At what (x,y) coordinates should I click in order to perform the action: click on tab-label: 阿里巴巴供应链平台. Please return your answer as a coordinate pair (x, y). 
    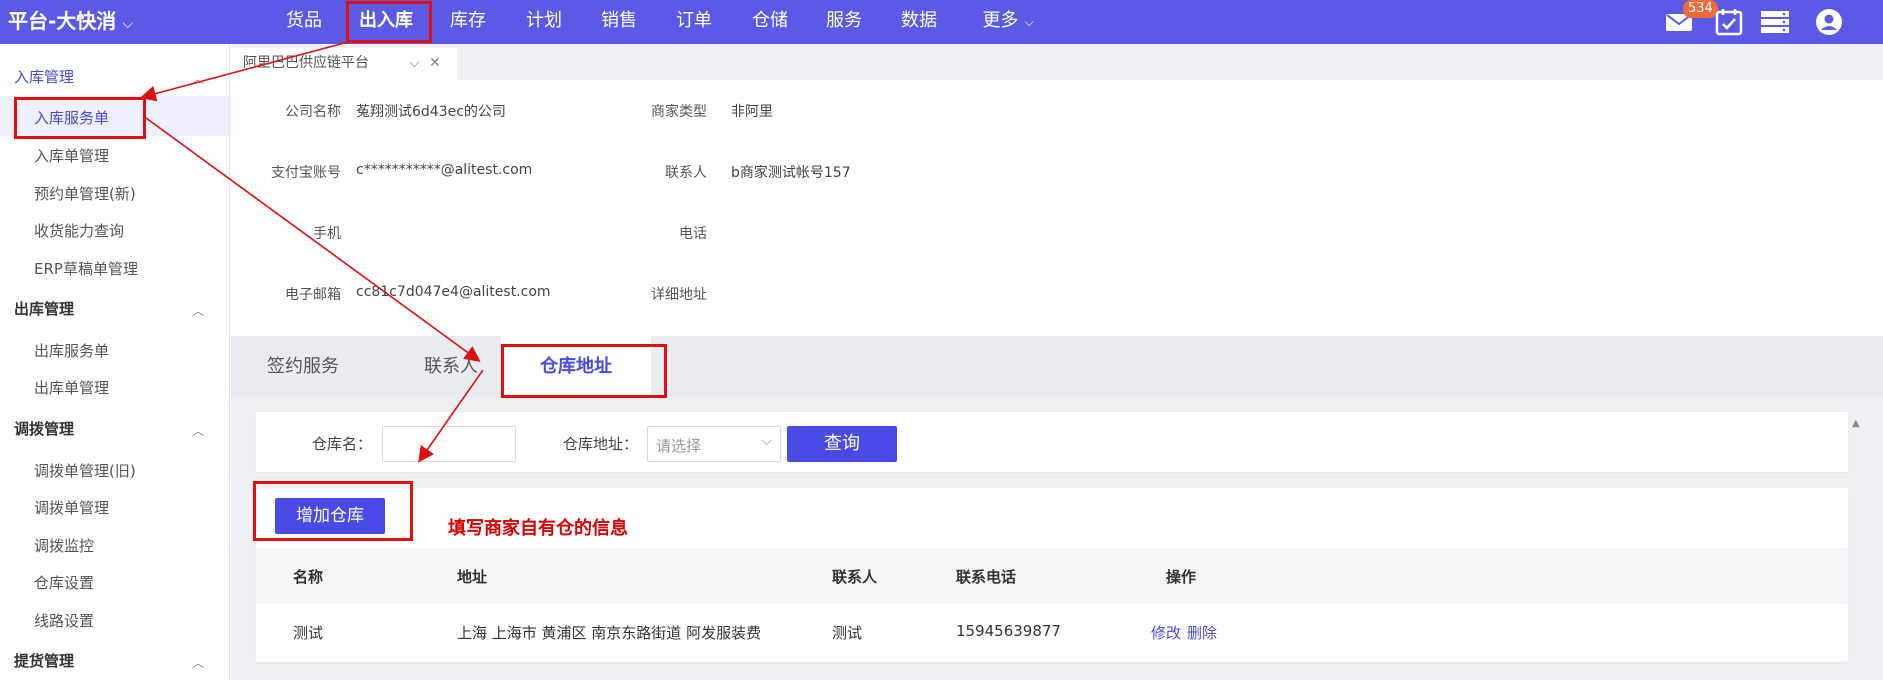
    Looking at the image, I should click on (306, 63).